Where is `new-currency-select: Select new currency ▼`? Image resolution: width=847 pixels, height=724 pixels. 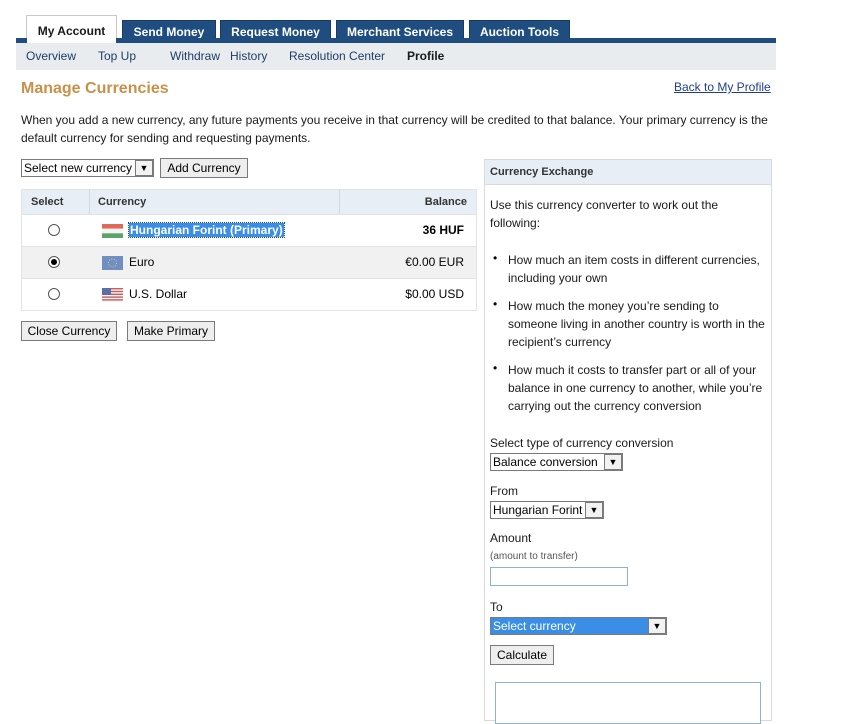 new-currency-select: Select new currency ▼ is located at coordinates (87, 168).